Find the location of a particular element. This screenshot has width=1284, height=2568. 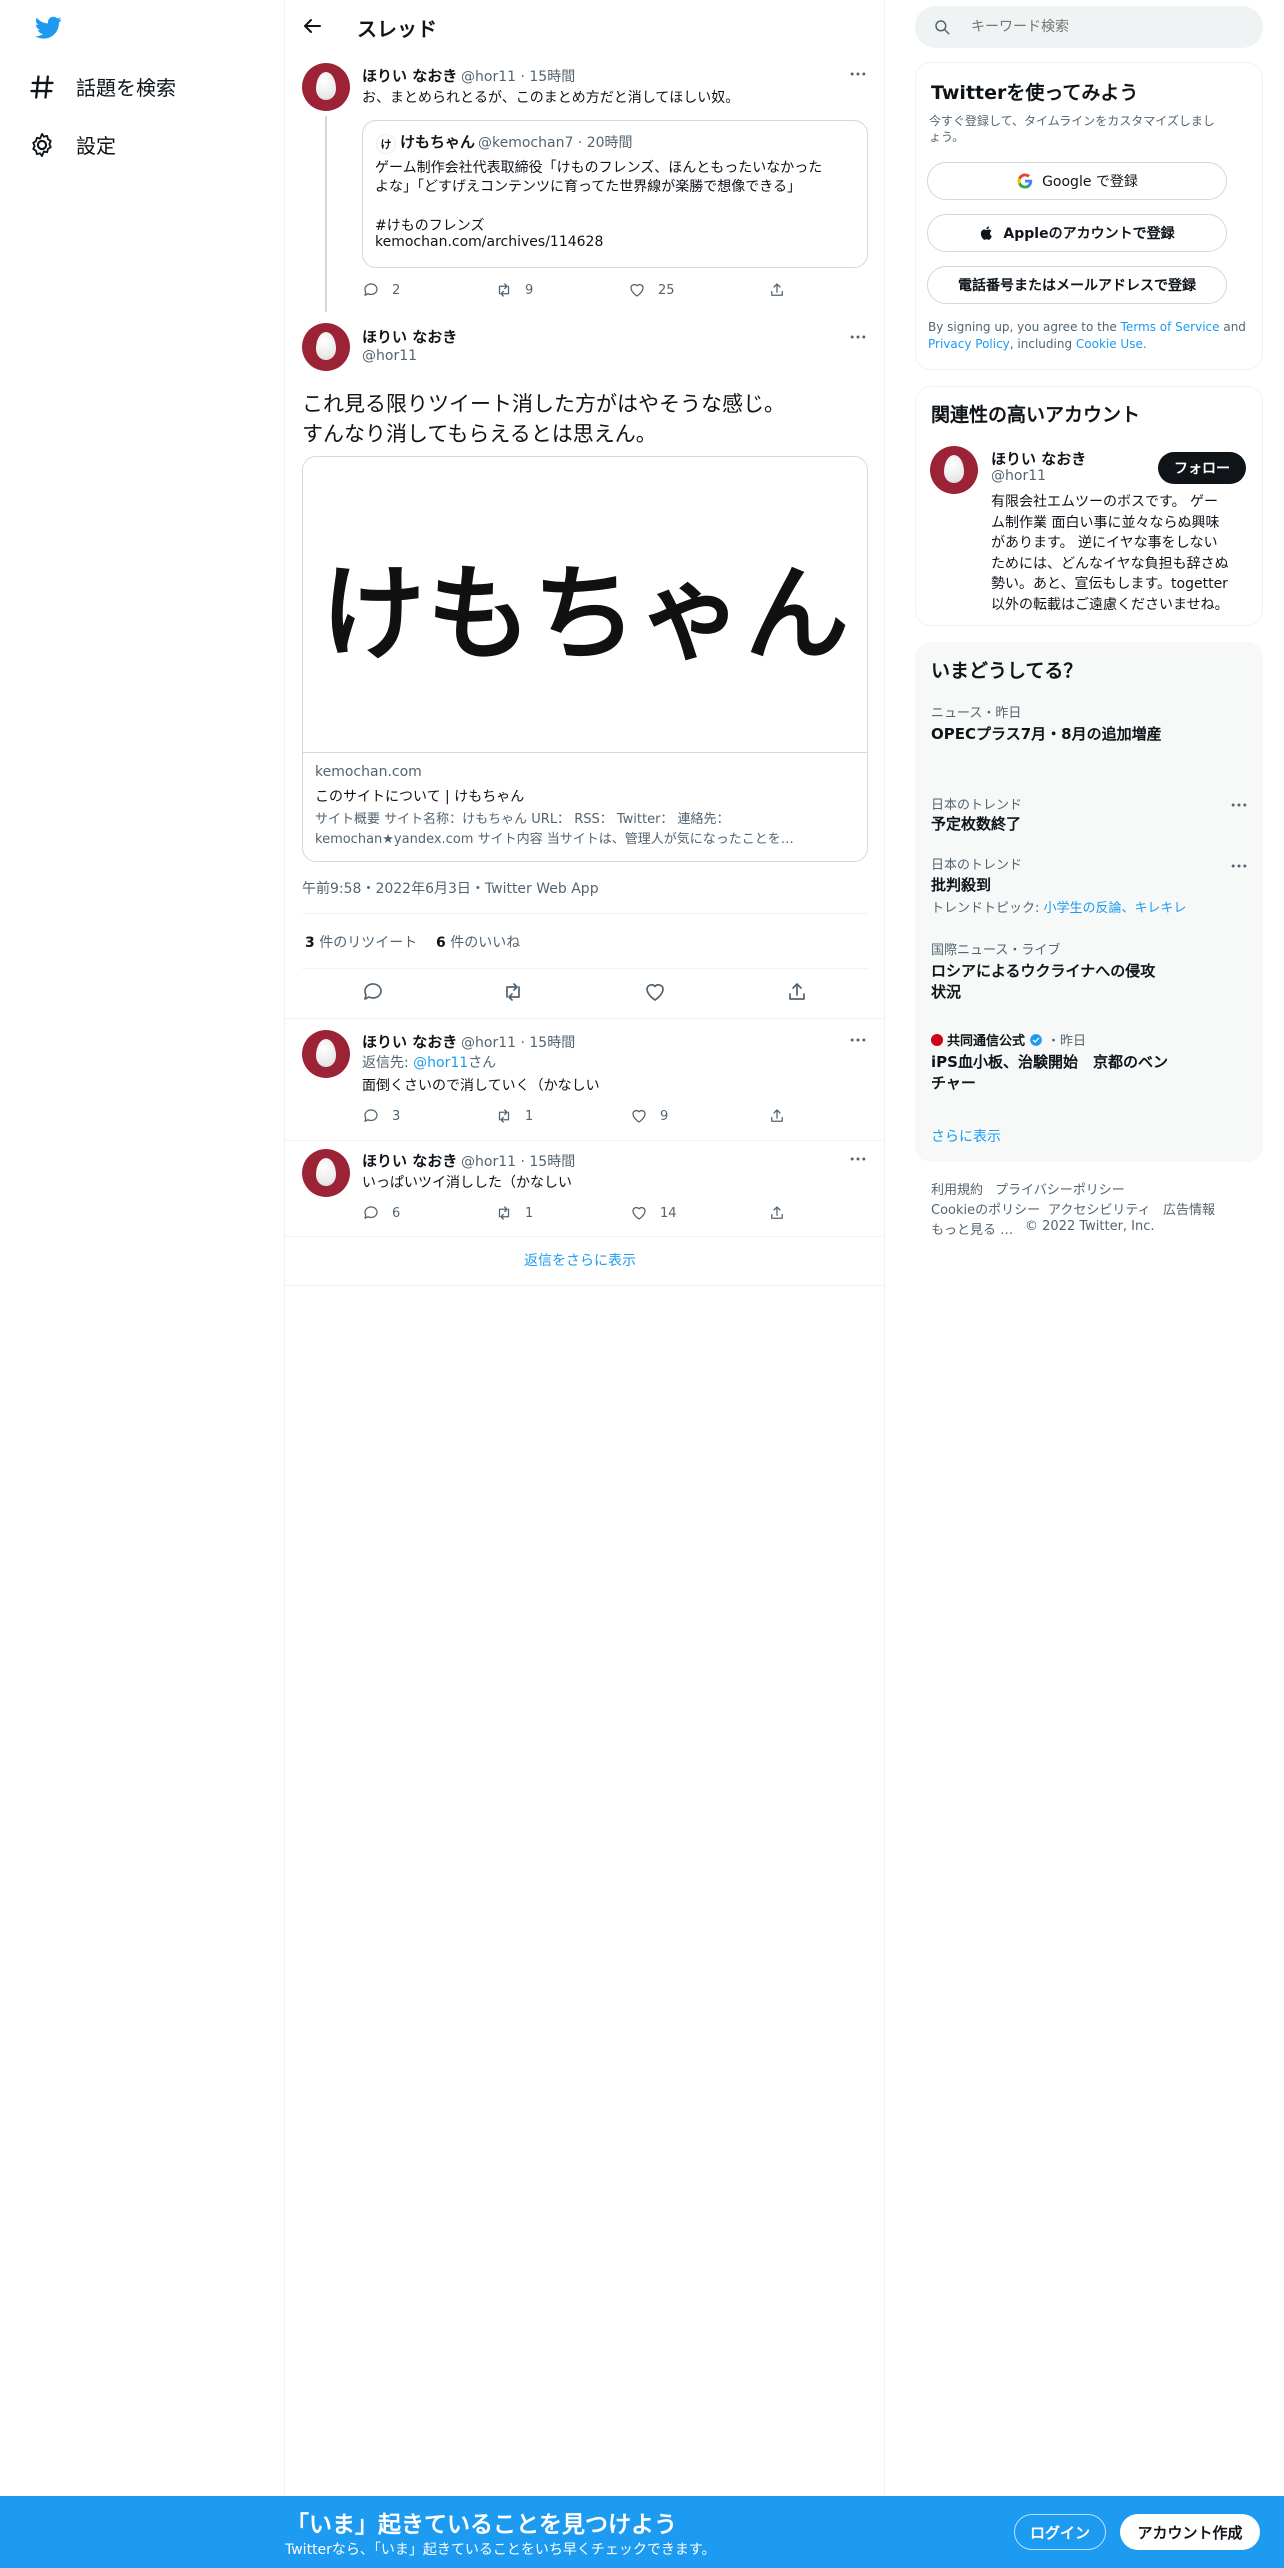

reply-to-handle-link: @hor11 is located at coordinates (440, 1063).